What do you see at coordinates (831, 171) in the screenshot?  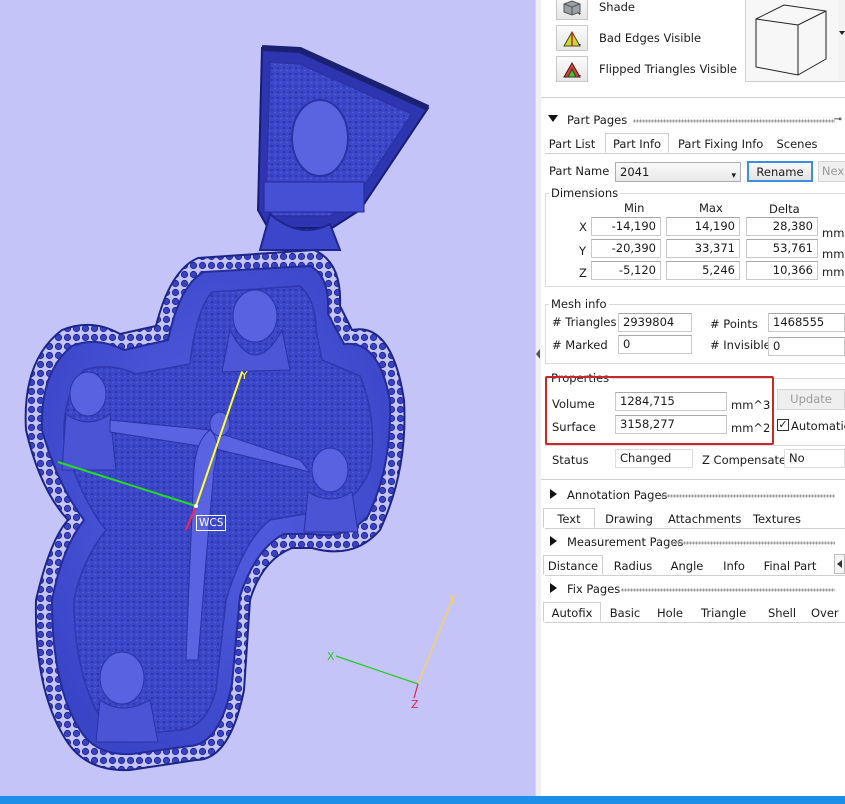 I see `next-button: Nex` at bounding box center [831, 171].